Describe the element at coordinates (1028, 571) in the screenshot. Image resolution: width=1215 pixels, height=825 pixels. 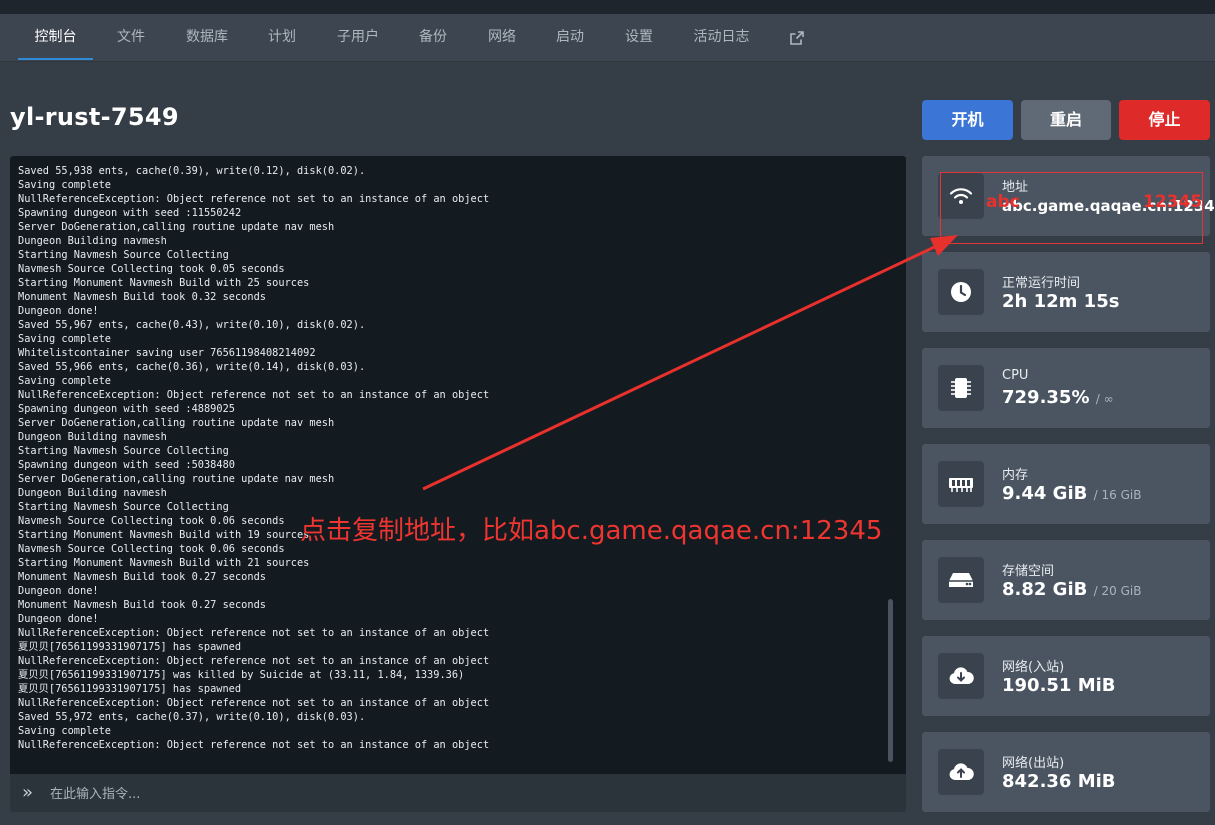
I see `stat-label: 存储空间` at that location.